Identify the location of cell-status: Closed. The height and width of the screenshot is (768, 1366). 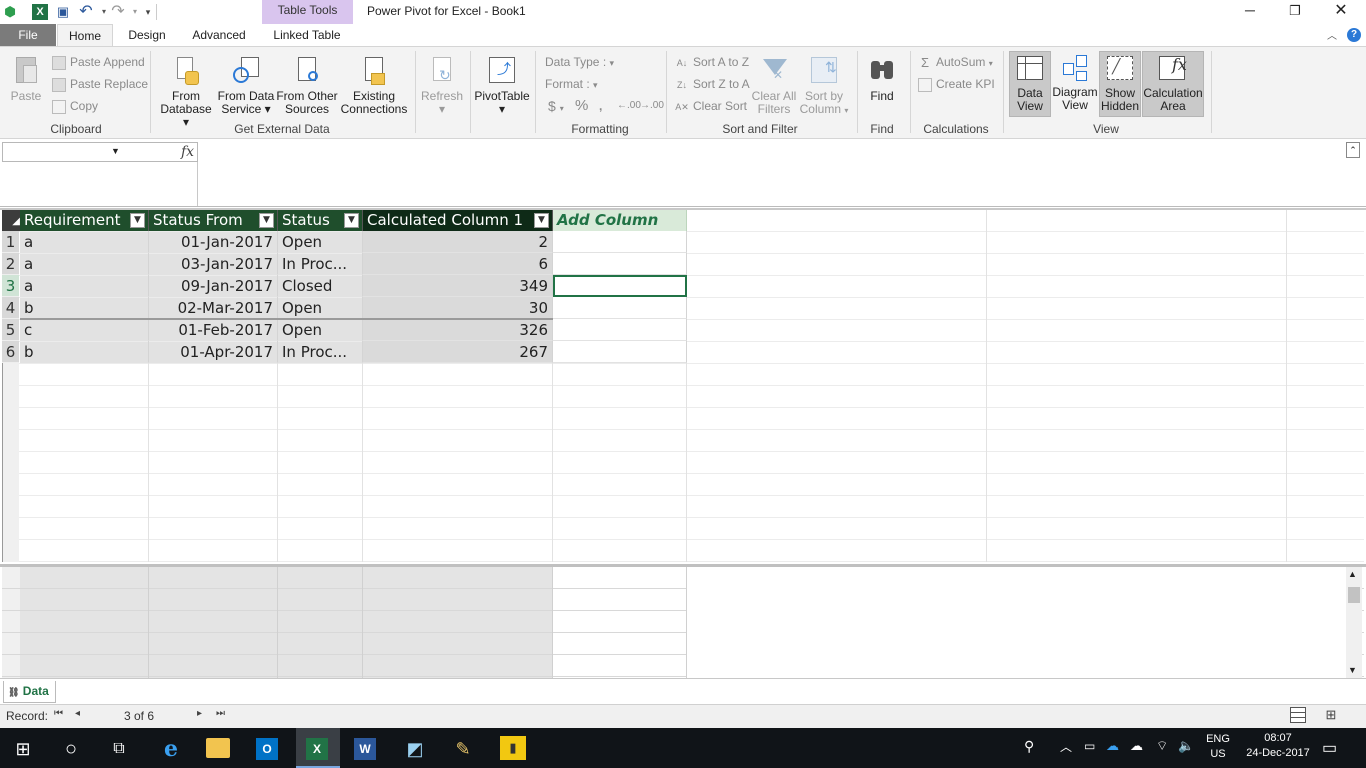
(320, 286).